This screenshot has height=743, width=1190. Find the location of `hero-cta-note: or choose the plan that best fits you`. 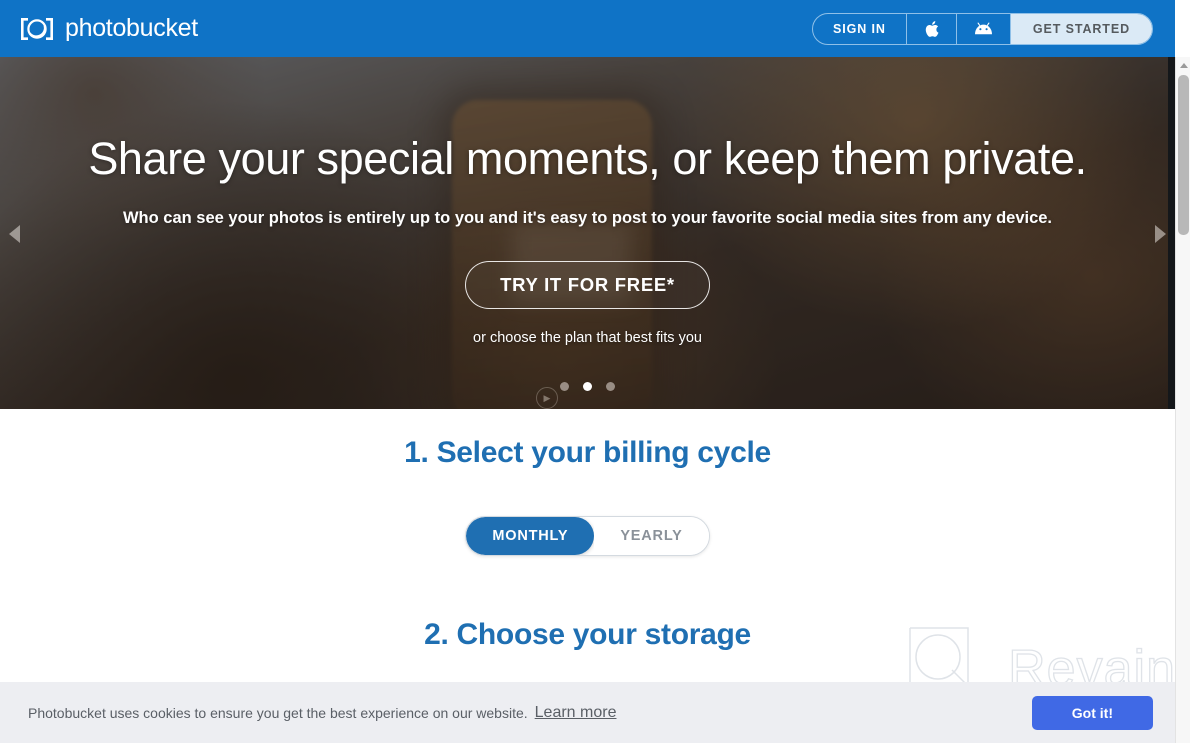

hero-cta-note: or choose the plan that best fits you is located at coordinates (587, 338).